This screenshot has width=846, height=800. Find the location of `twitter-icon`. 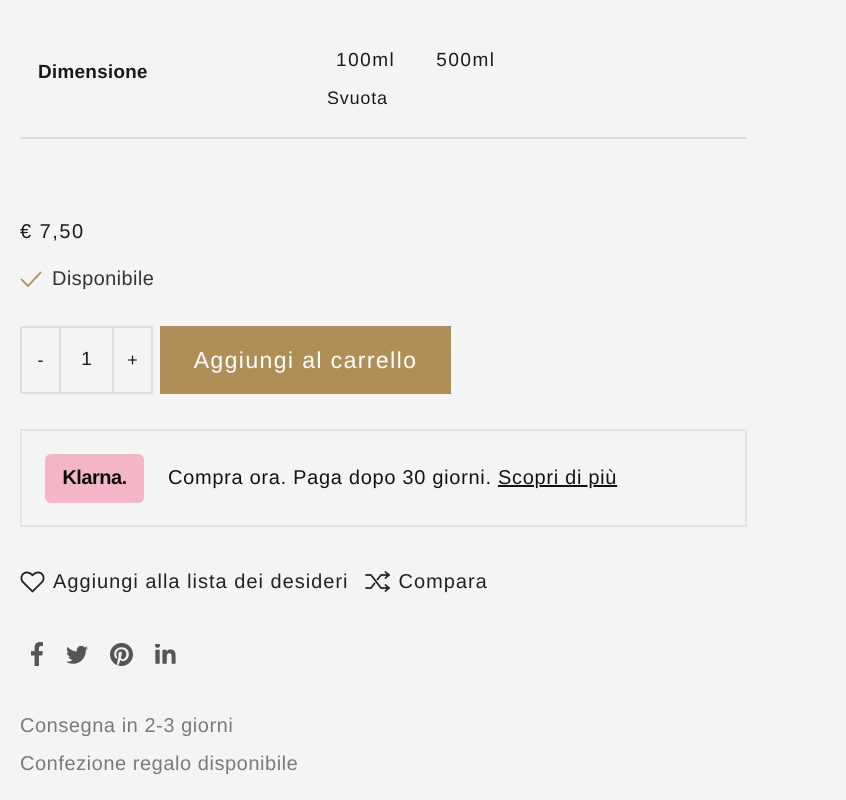

twitter-icon is located at coordinates (77, 654).